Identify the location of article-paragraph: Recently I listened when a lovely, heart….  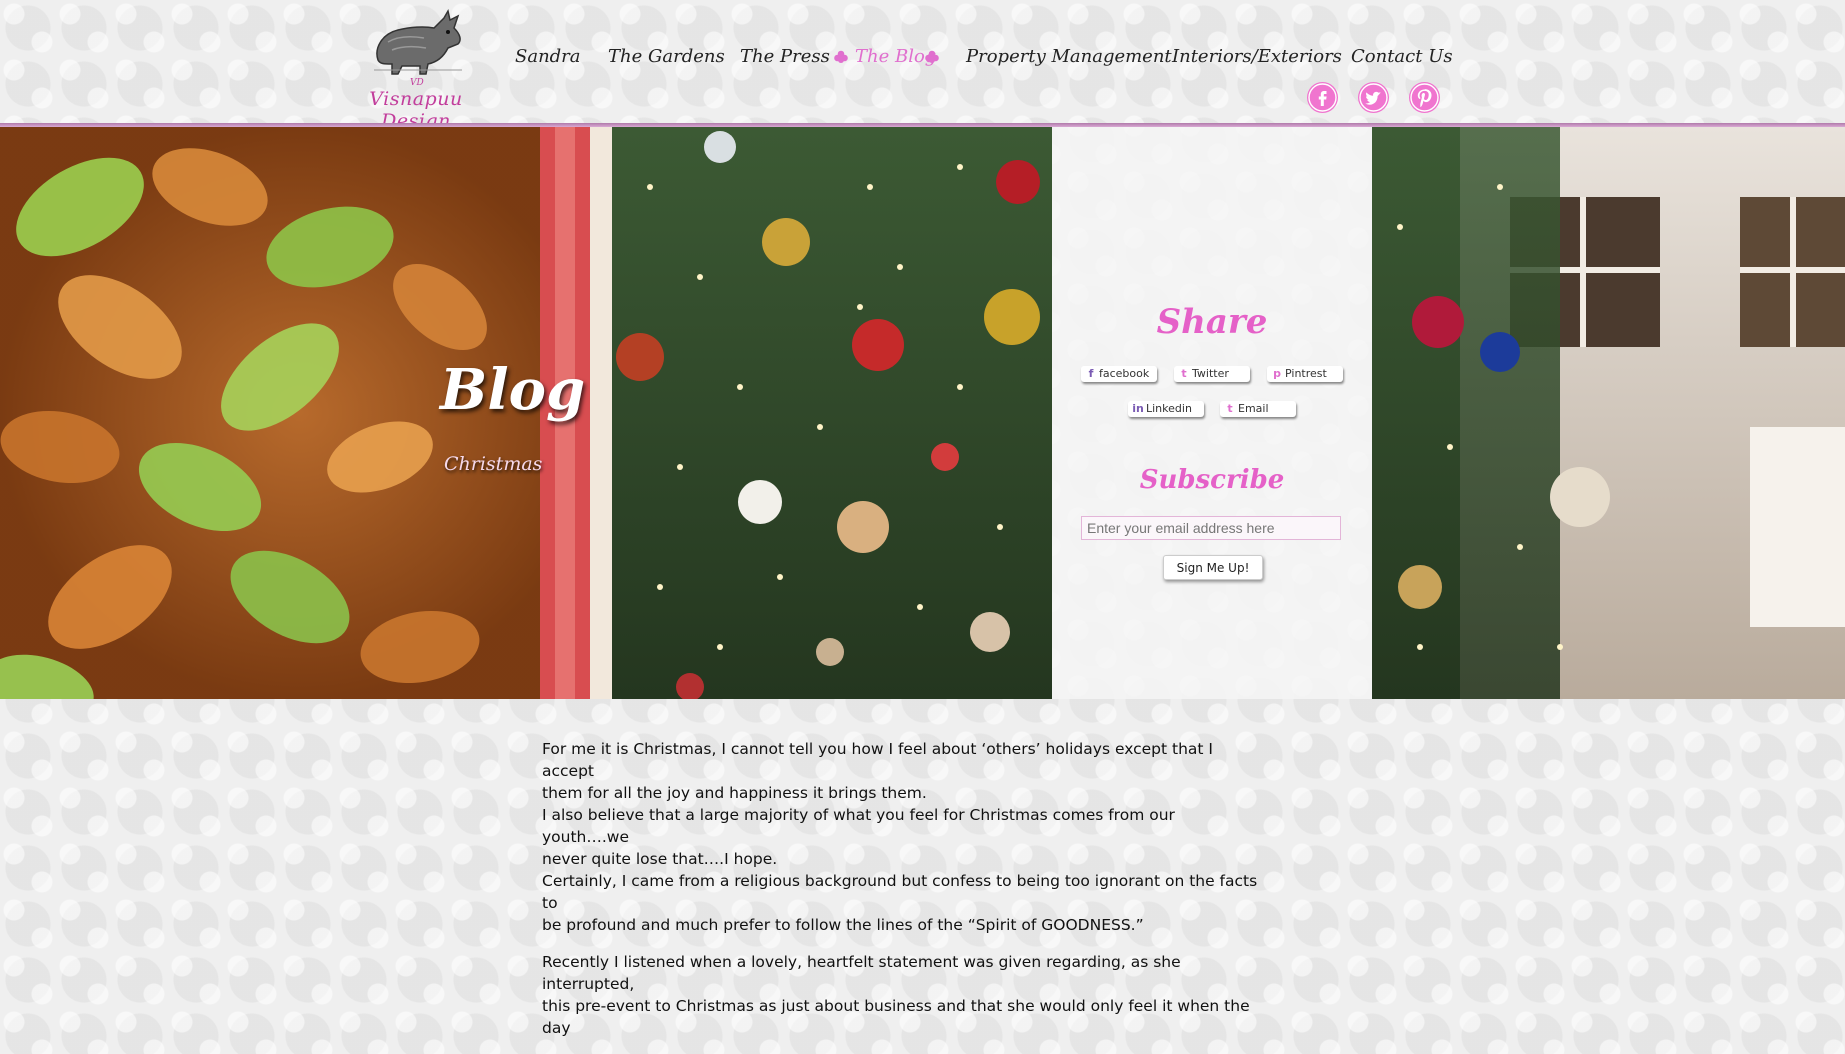
(902, 995).